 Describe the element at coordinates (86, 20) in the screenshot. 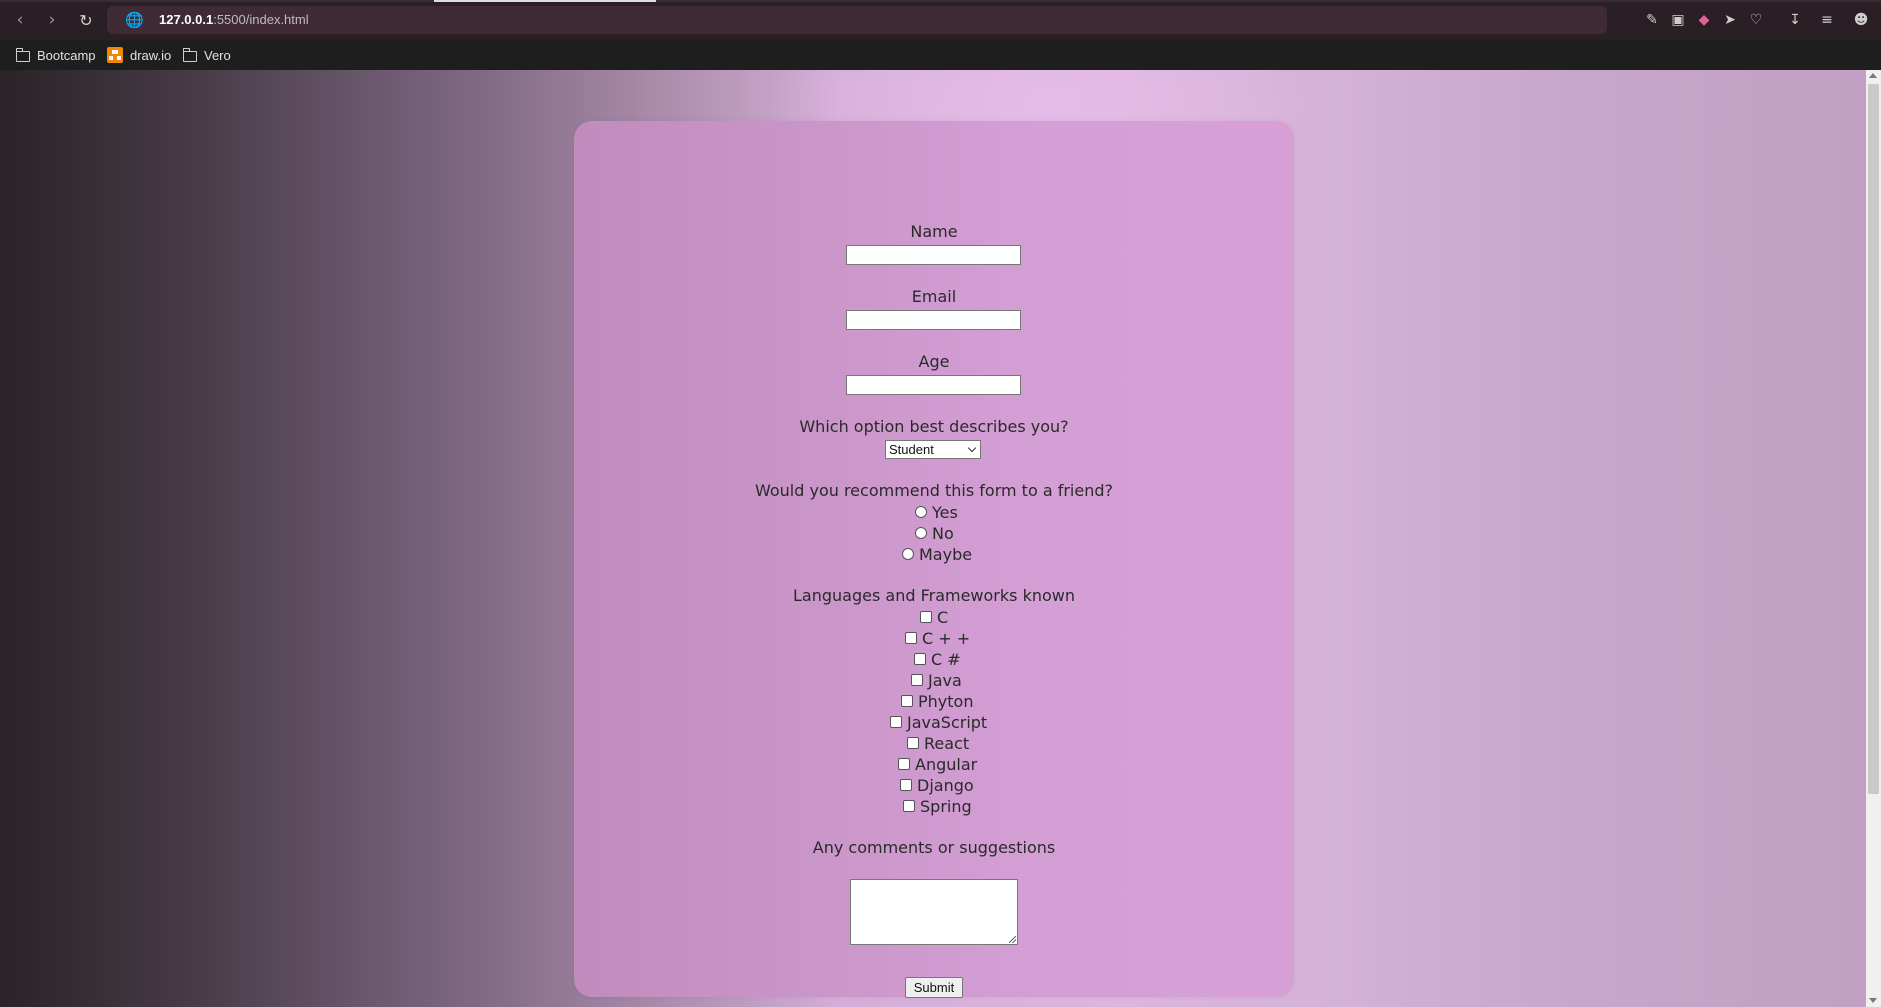

I see `reload-icon: ↻` at that location.